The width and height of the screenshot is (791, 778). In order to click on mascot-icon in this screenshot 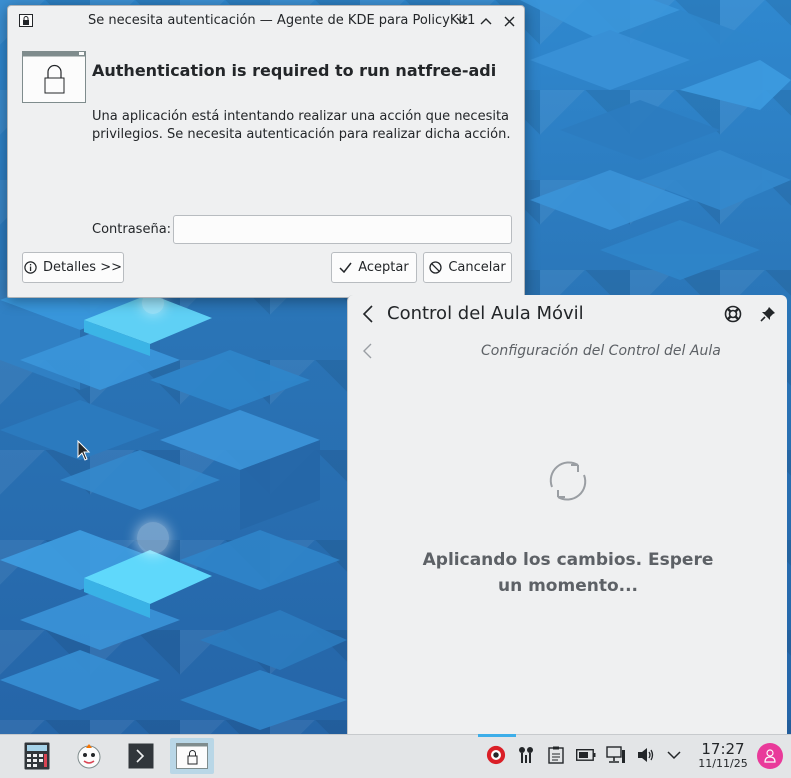, I will do `click(89, 756)`.